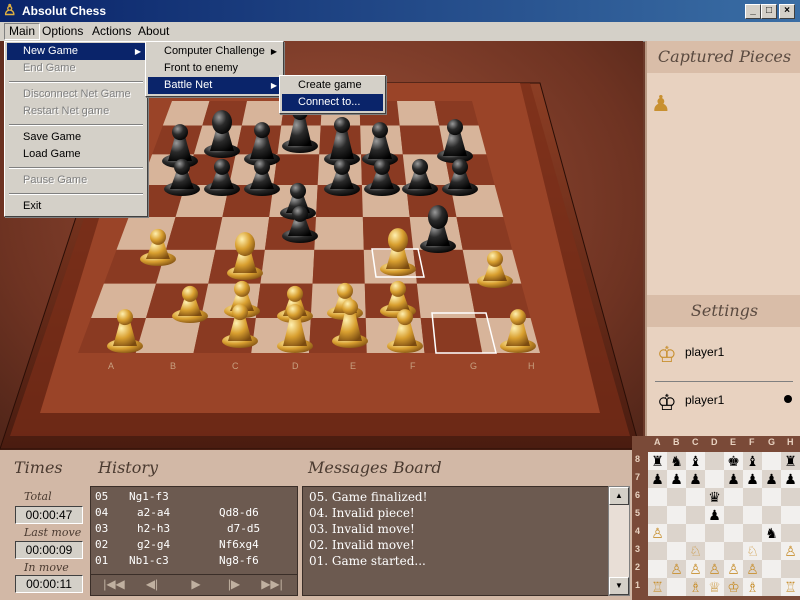 The height and width of the screenshot is (600, 800). Describe the element at coordinates (196, 584) in the screenshot. I see `play-icon: ▶` at that location.